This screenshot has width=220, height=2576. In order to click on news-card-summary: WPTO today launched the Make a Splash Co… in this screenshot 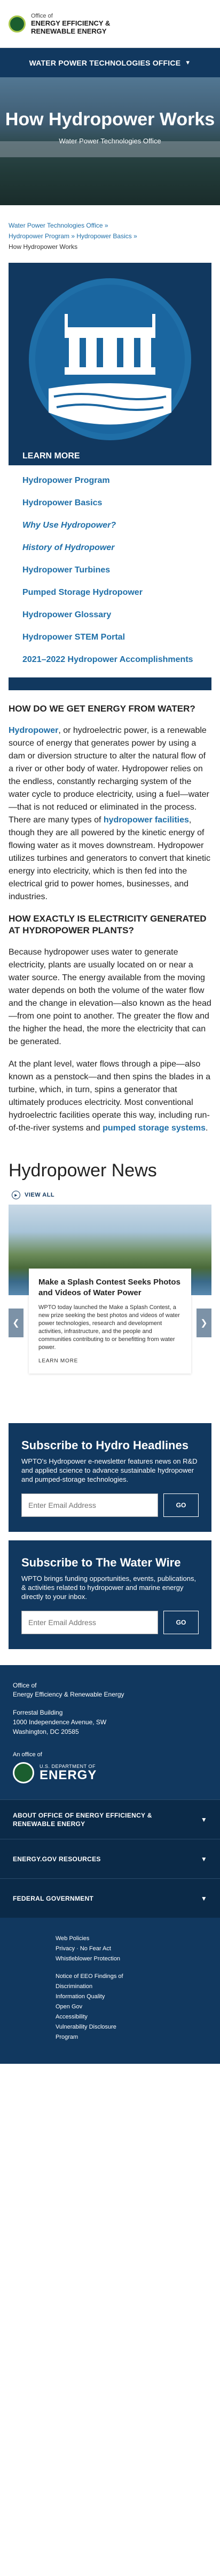, I will do `click(109, 1328)`.